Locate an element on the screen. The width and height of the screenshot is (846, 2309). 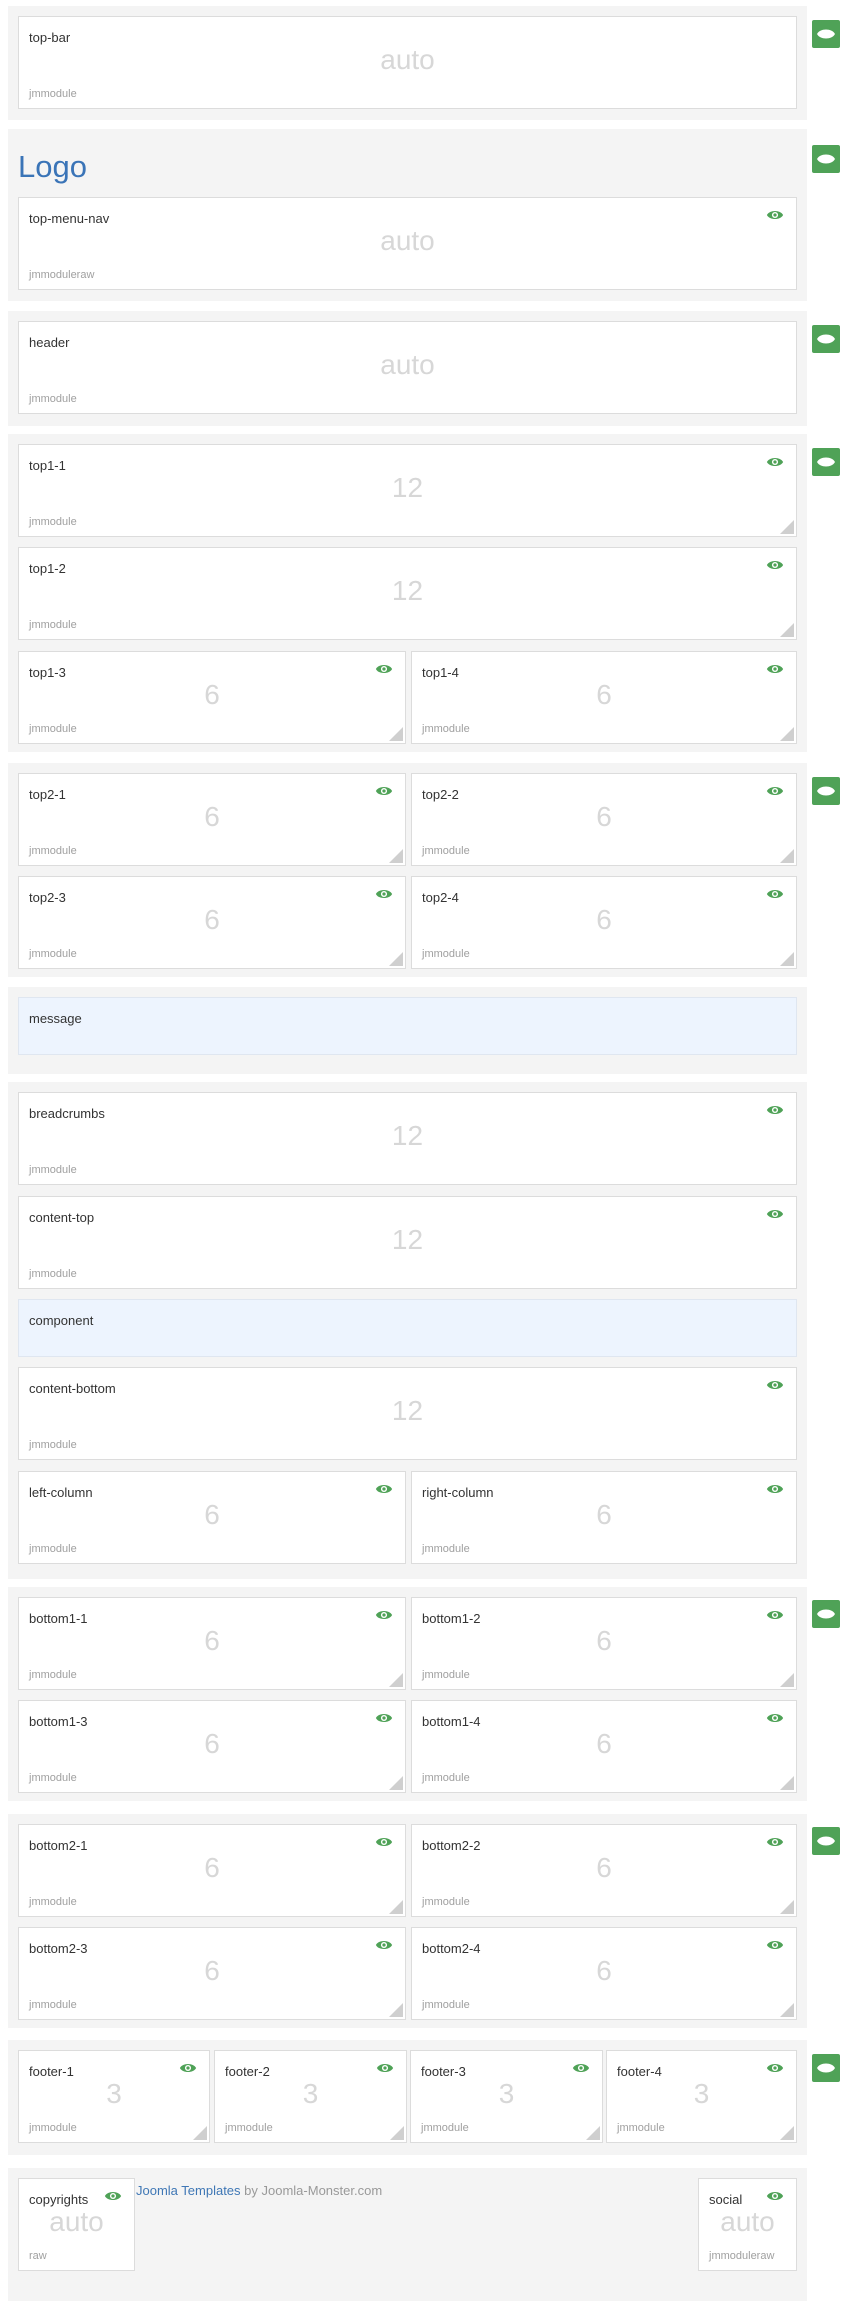
module-top1-1: top1-1 12 jmmodule is located at coordinates (407, 490).